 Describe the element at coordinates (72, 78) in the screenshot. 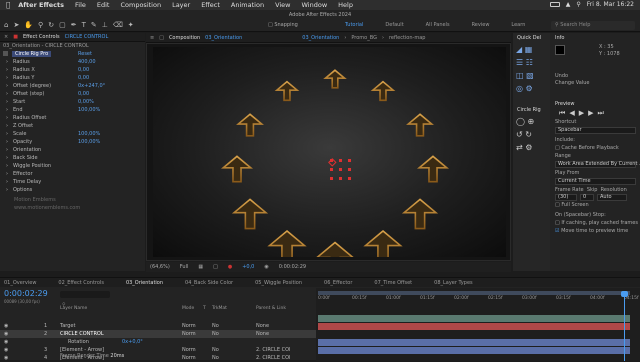

I see `ec-property-row: › Radius Y 0,00` at that location.